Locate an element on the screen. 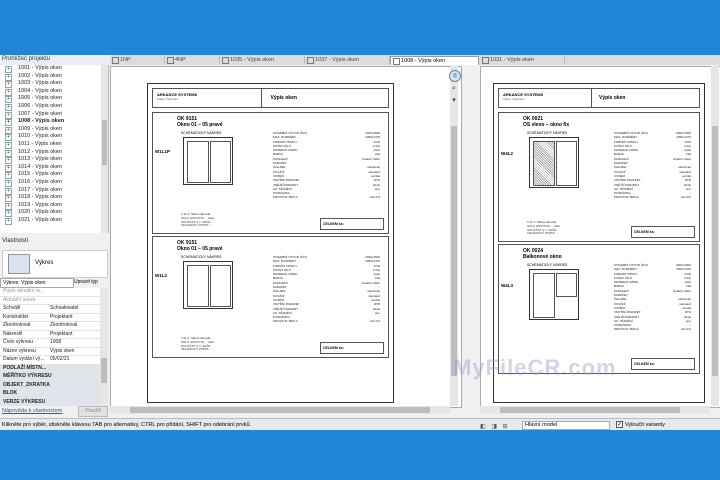 This screenshot has width=720, height=480. tab: 1035 - Výpis oken is located at coordinates (262, 60).